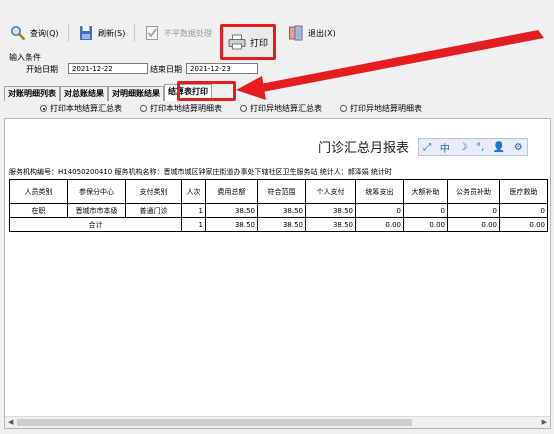 This screenshot has height=434, width=554. What do you see at coordinates (188, 33) in the screenshot?
I see `abnormal-data-label: 不平数据处理` at bounding box center [188, 33].